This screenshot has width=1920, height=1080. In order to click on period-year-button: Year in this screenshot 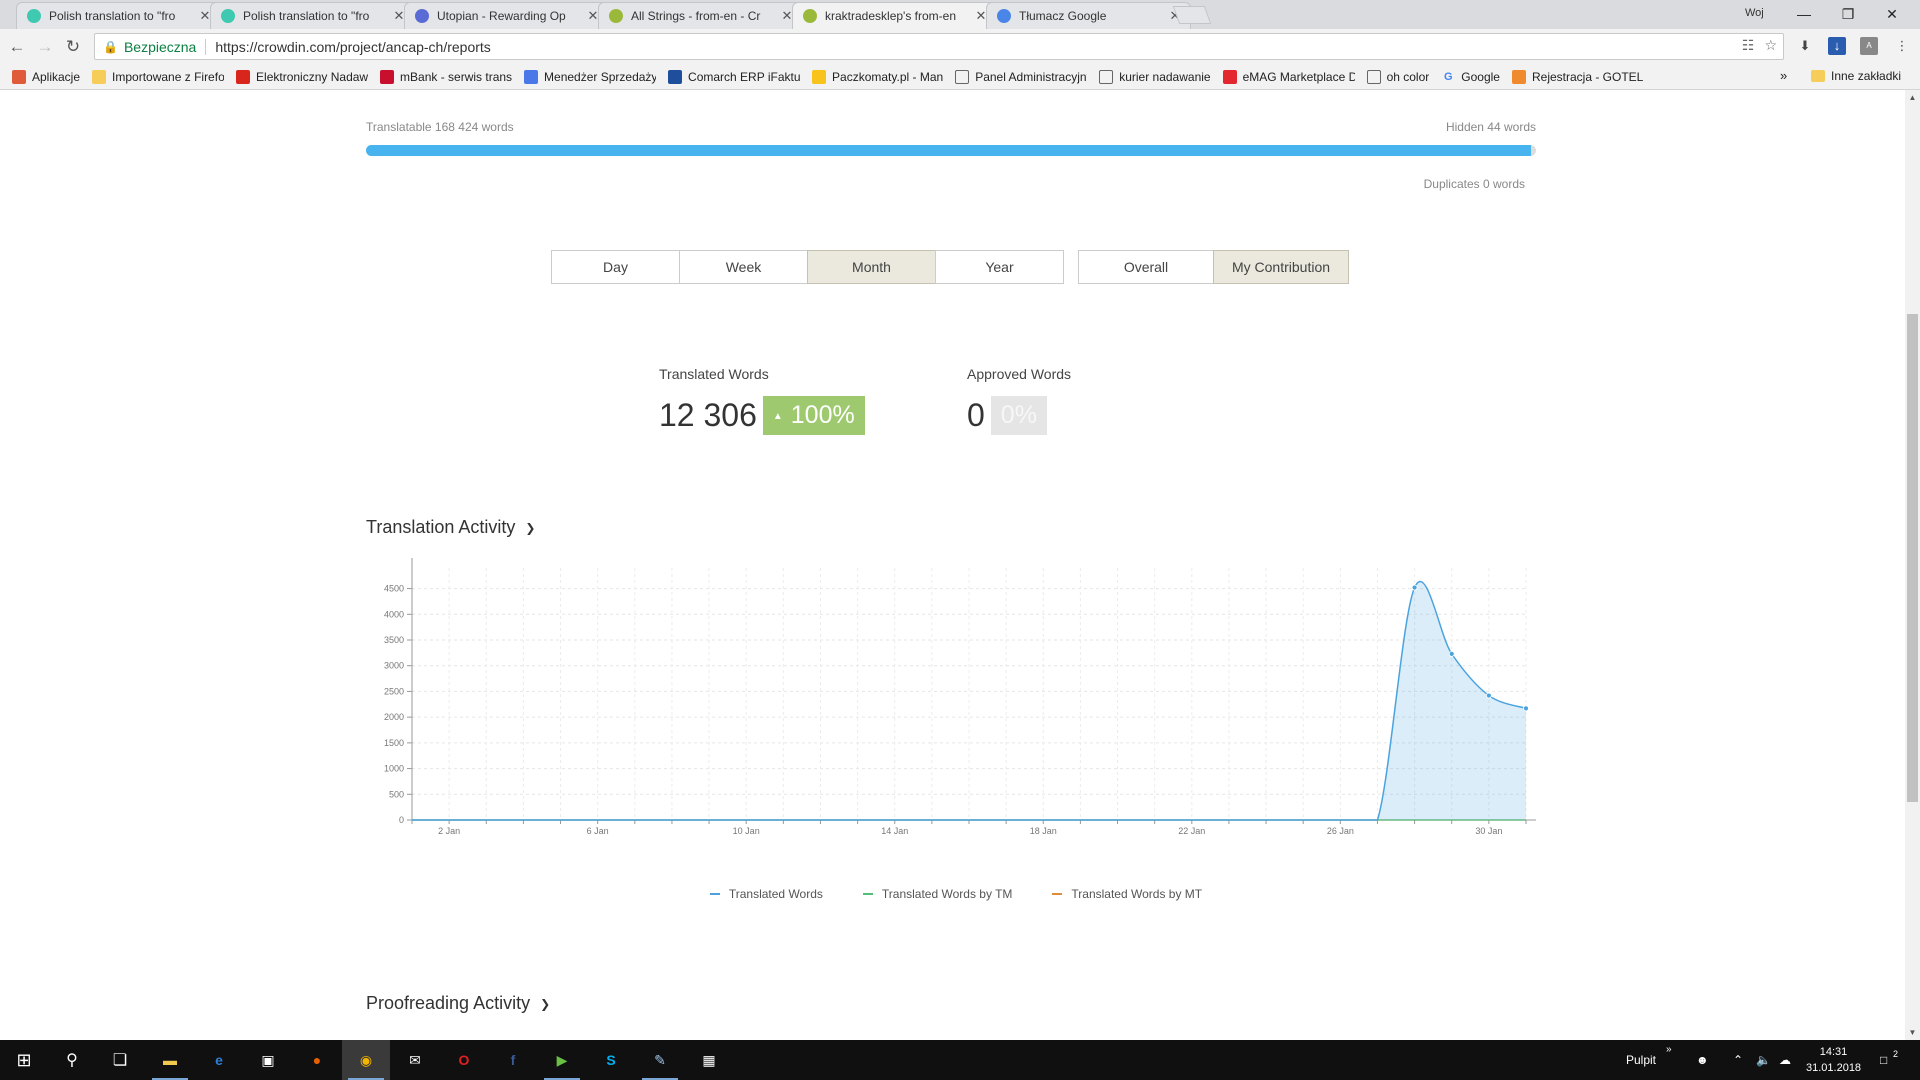, I will do `click(999, 267)`.